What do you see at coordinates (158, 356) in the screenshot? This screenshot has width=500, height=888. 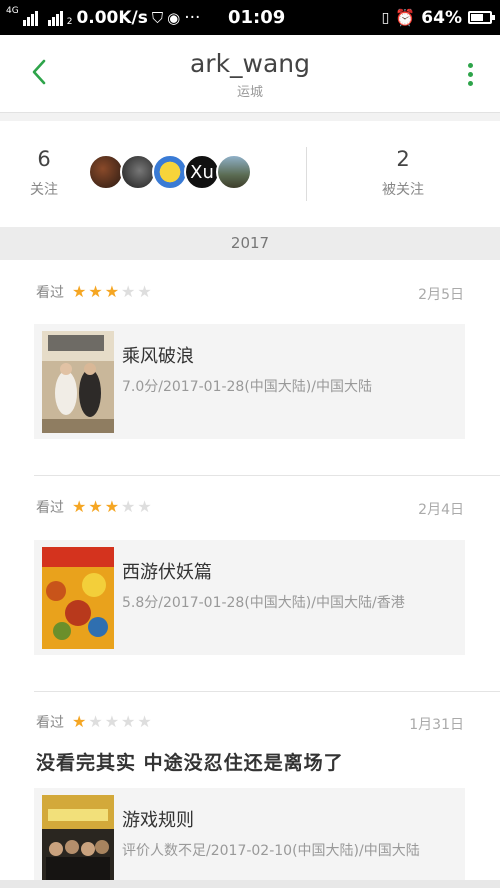 I see `movie-title: 乘风破浪` at bounding box center [158, 356].